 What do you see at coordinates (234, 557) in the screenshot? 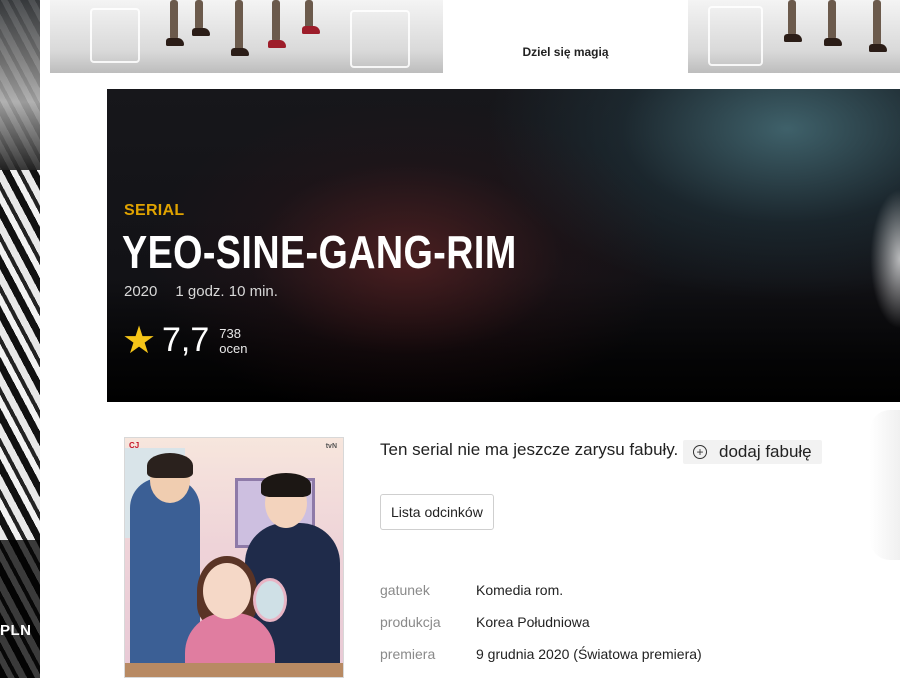
I see `series-poster: CJ tvN` at bounding box center [234, 557].